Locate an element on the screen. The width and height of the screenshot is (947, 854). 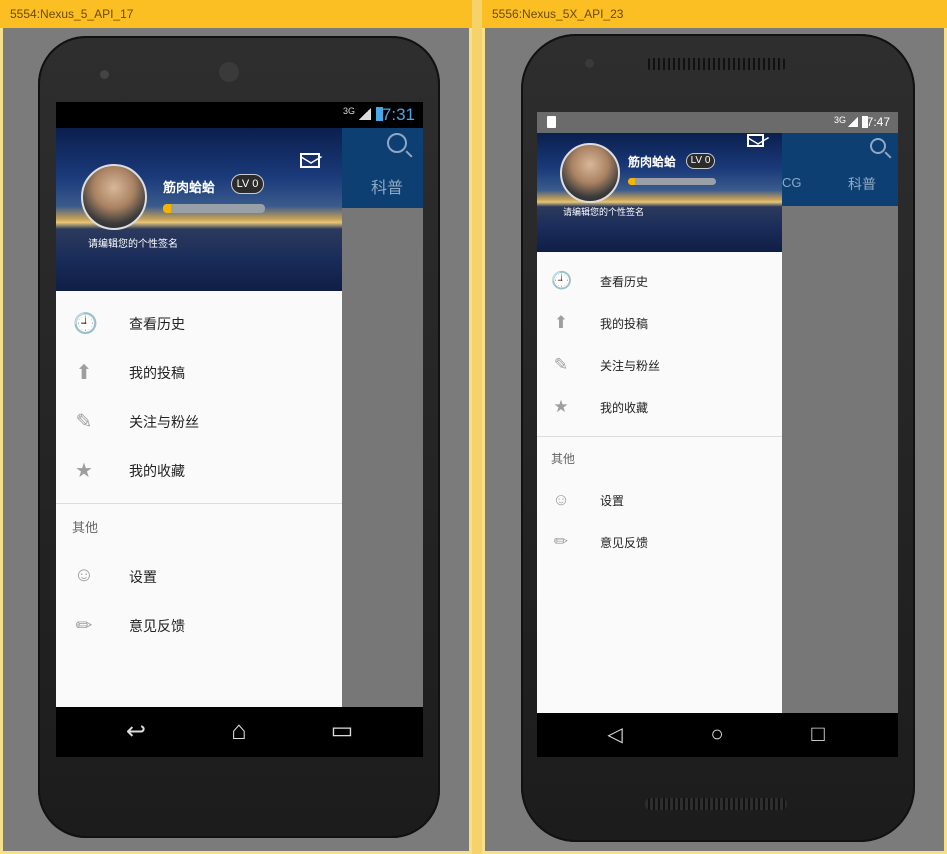
system-navbar: ◁ ○ □ is located at coordinates (717, 735).